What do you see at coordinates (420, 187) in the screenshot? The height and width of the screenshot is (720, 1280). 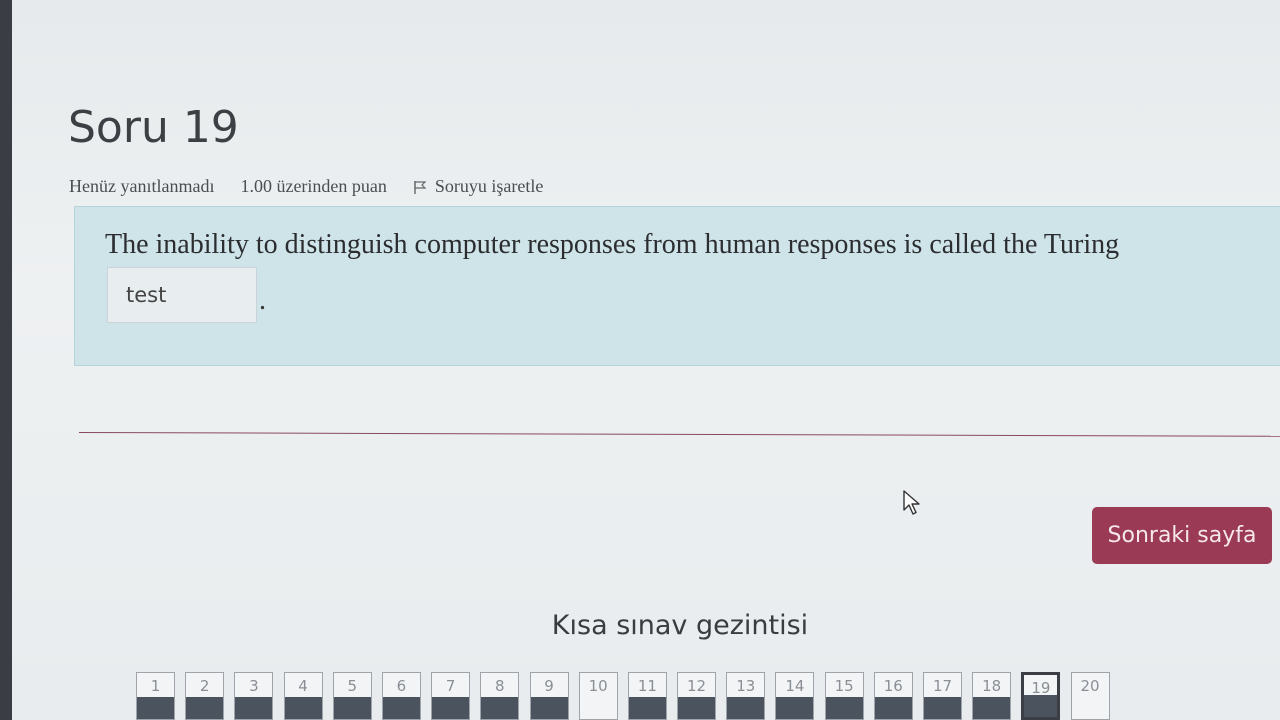 I see `flag-icon` at bounding box center [420, 187].